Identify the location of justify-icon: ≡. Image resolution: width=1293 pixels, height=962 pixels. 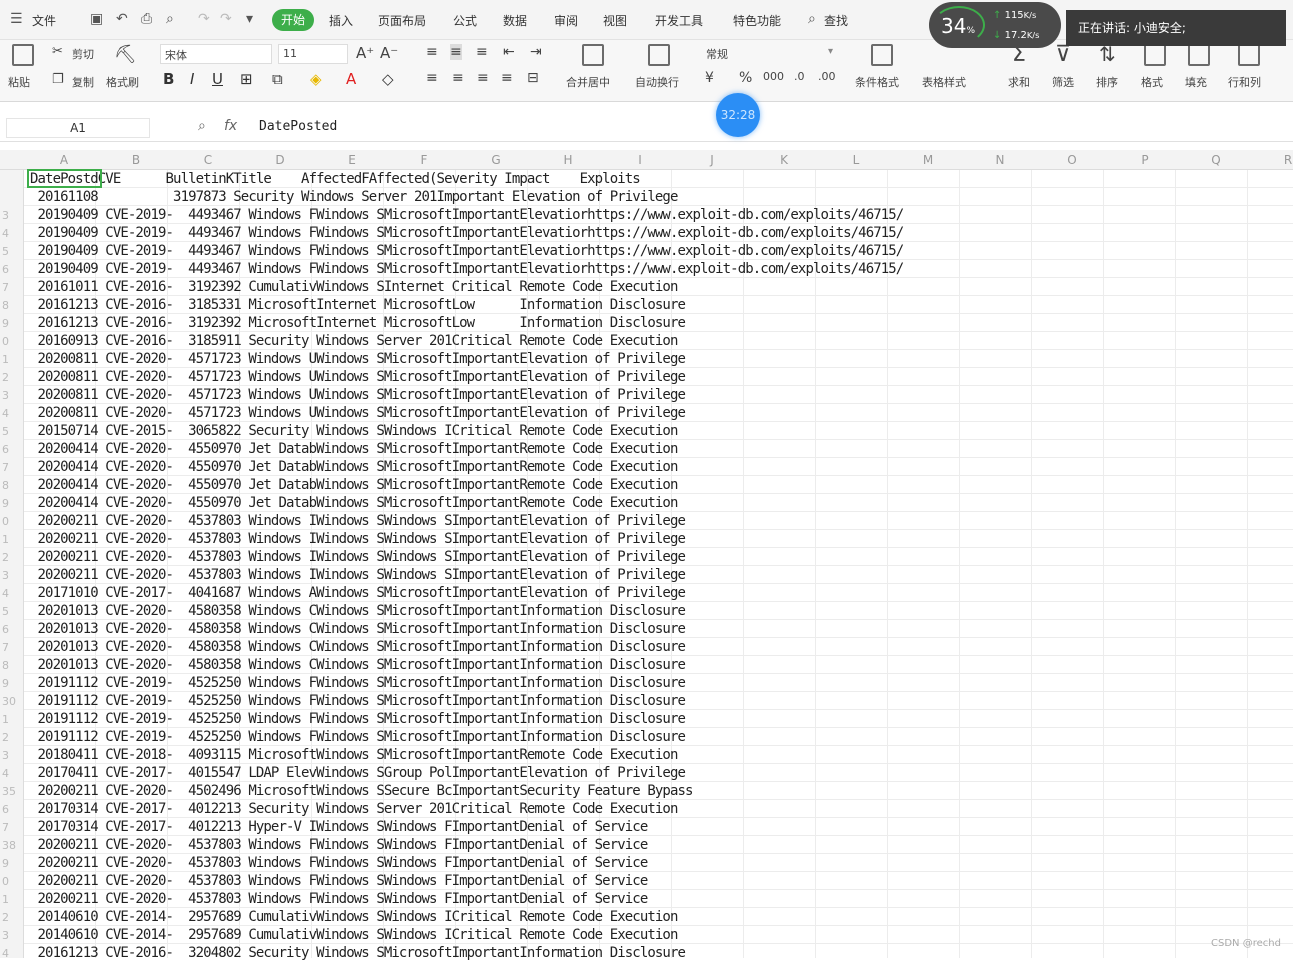
(507, 78).